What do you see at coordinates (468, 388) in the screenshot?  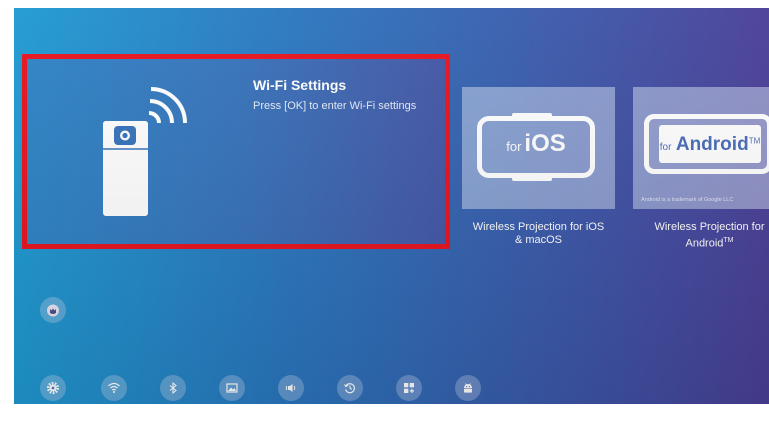 I see `android-robot-icon` at bounding box center [468, 388].